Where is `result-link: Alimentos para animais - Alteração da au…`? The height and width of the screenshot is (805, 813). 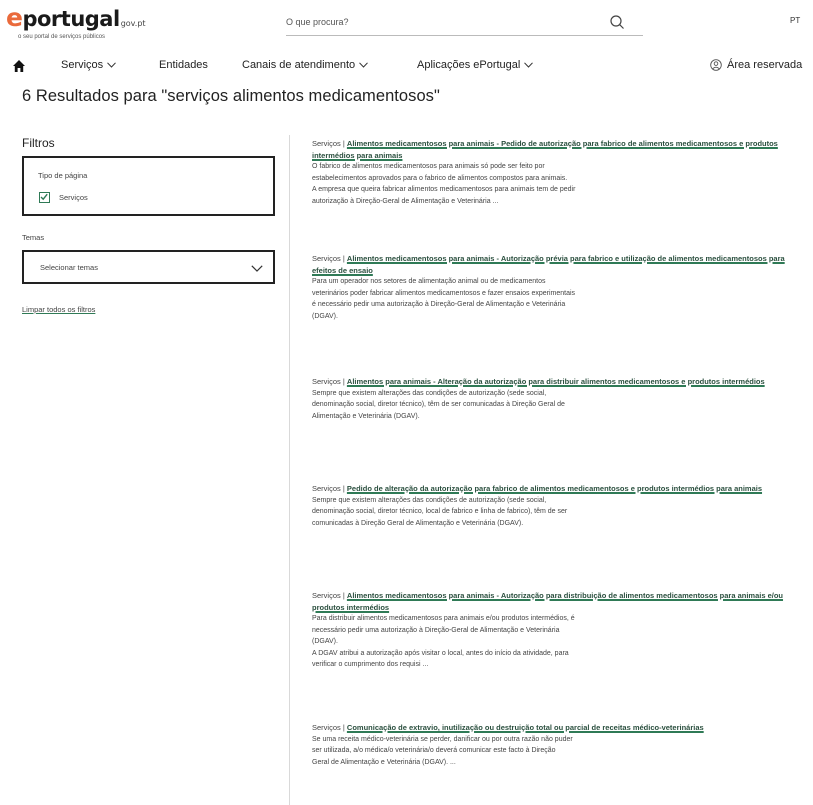
result-link: Alimentos para animais - Alteração da au… is located at coordinates (556, 381).